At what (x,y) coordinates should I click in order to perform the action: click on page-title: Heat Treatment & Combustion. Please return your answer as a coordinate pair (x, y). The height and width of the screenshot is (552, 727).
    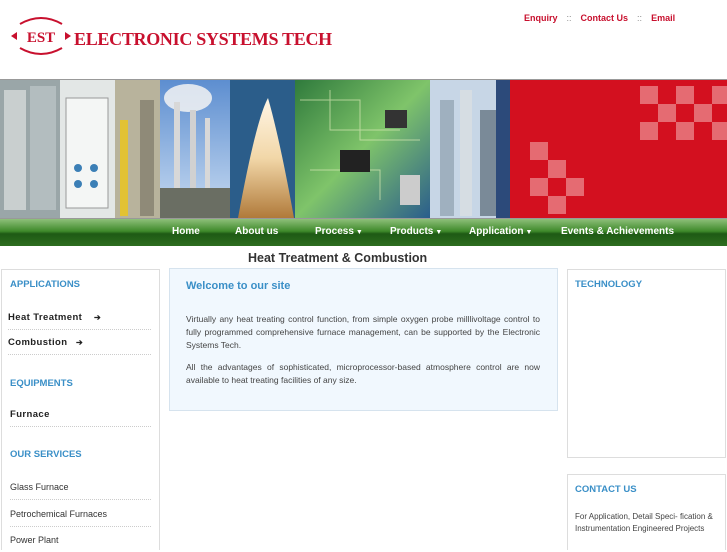
    Looking at the image, I should click on (338, 258).